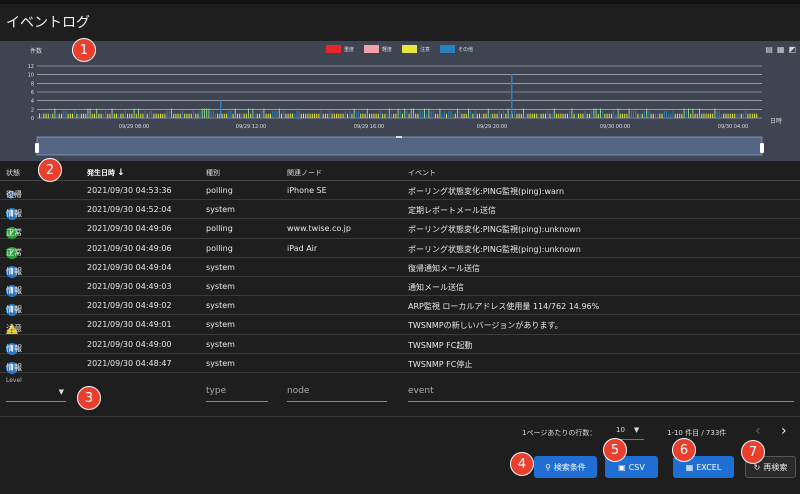 The height and width of the screenshot is (494, 800). What do you see at coordinates (416, 49) in the screenshot?
I see `legend-item-warn: 注意` at bounding box center [416, 49].